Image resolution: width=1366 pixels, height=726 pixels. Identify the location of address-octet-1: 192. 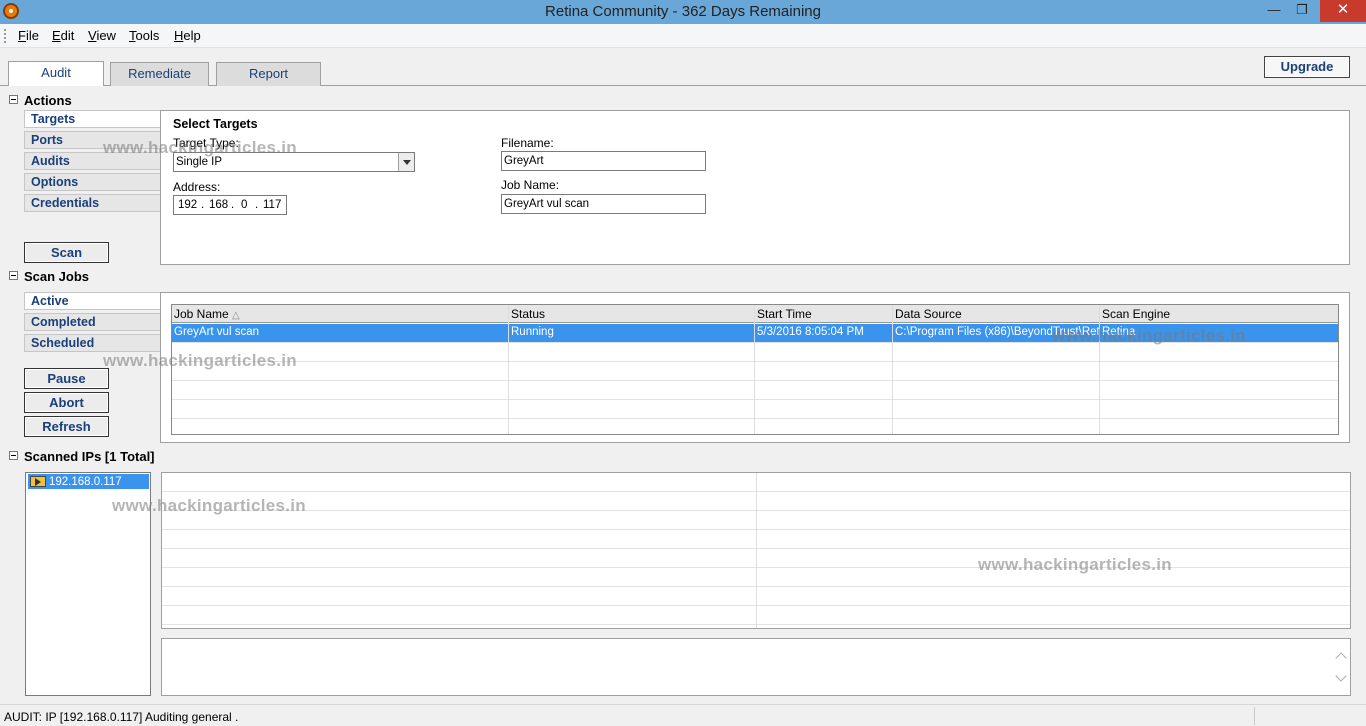
(188, 205).